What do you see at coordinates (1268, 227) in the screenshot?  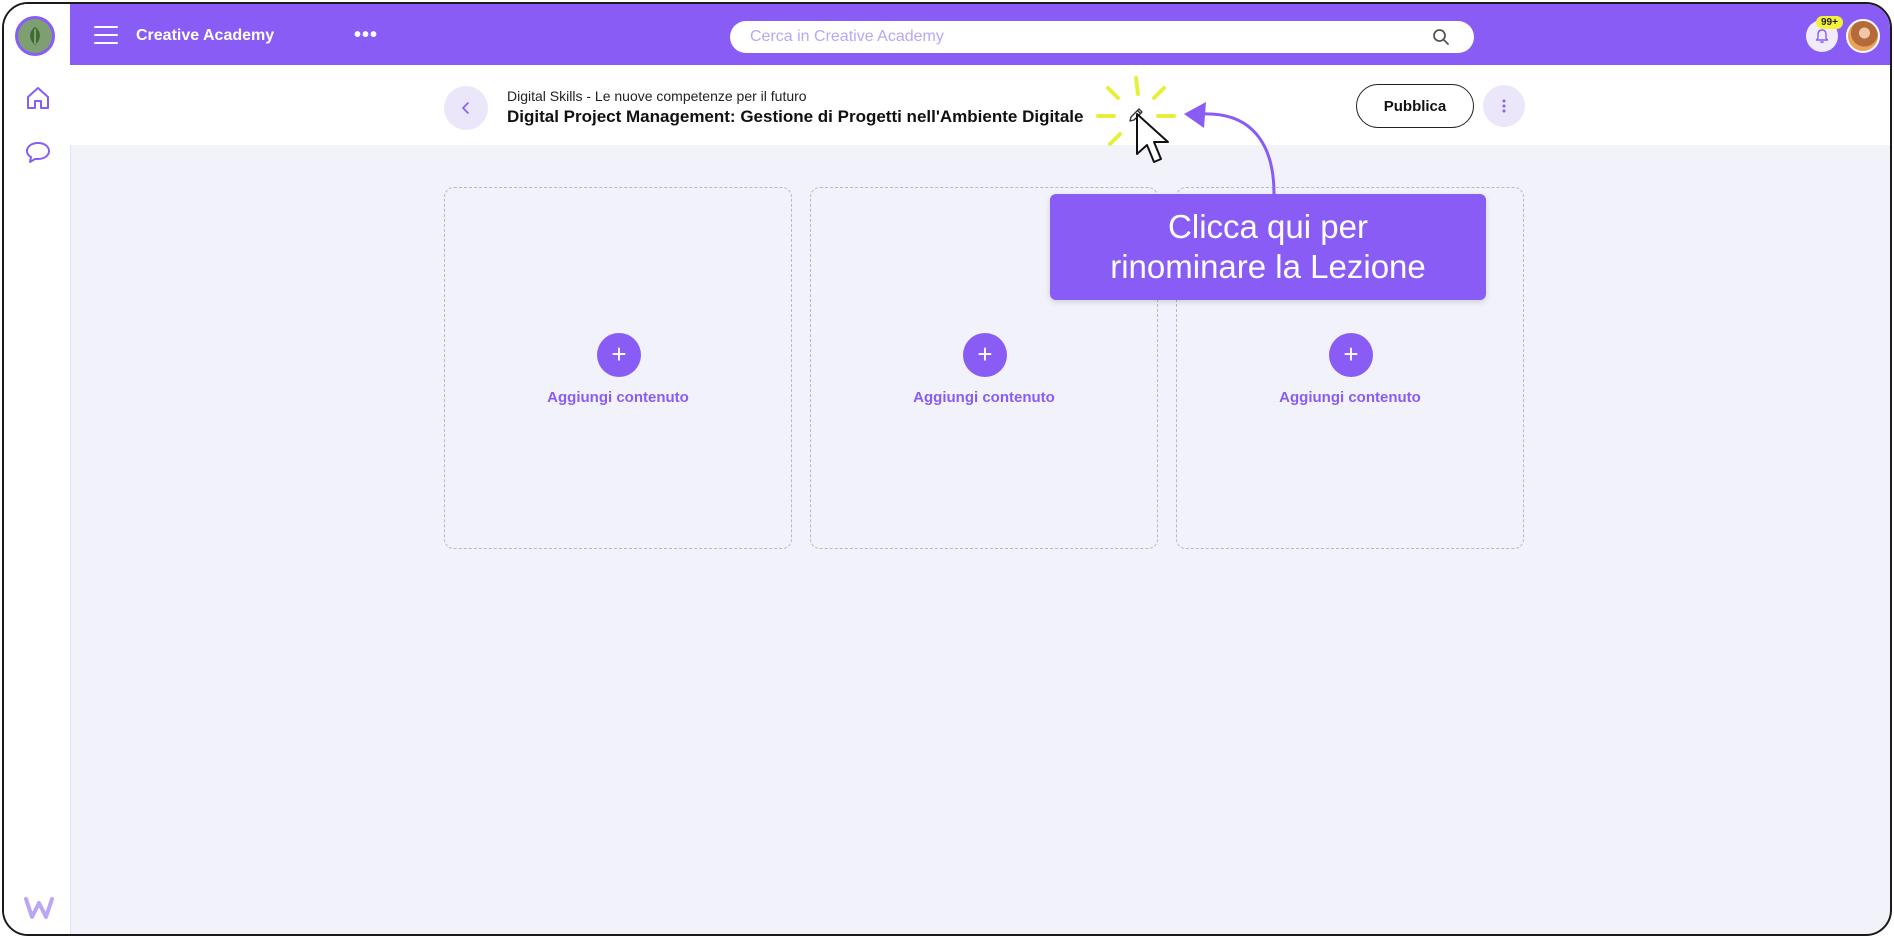 I see `tooltip-line-1: Clicca qui per` at bounding box center [1268, 227].